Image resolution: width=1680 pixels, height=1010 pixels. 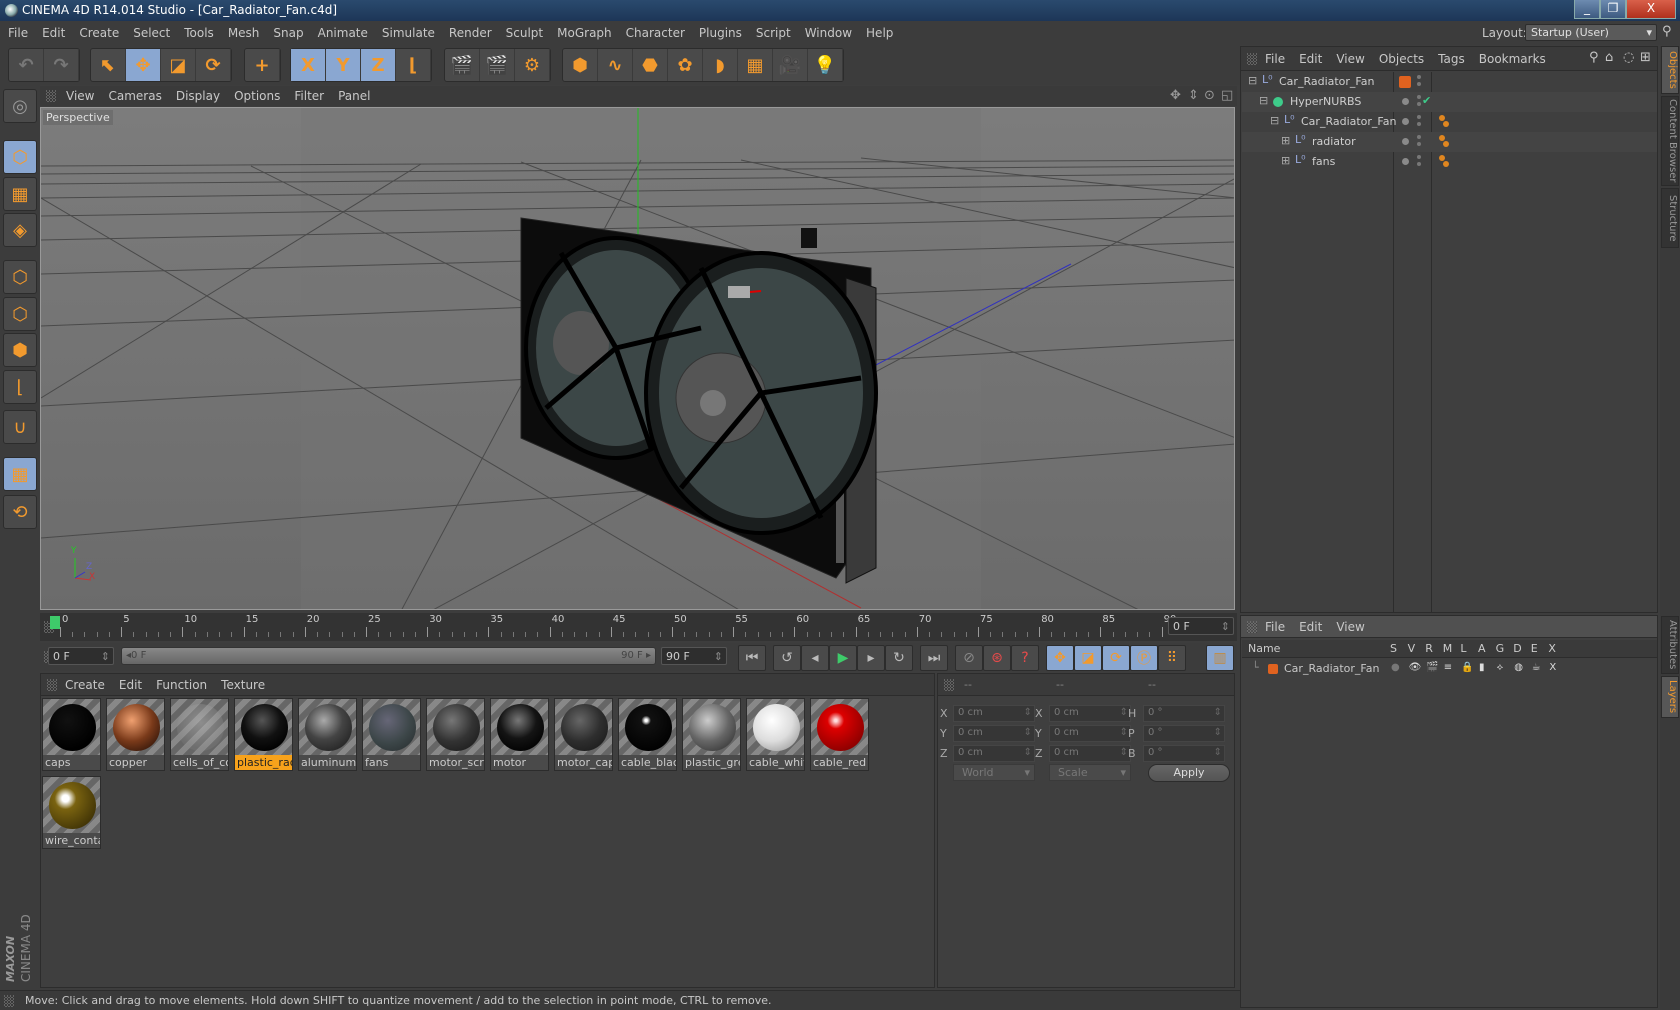 I want to click on record-keys-button: ⊘, so click(x=969, y=658).